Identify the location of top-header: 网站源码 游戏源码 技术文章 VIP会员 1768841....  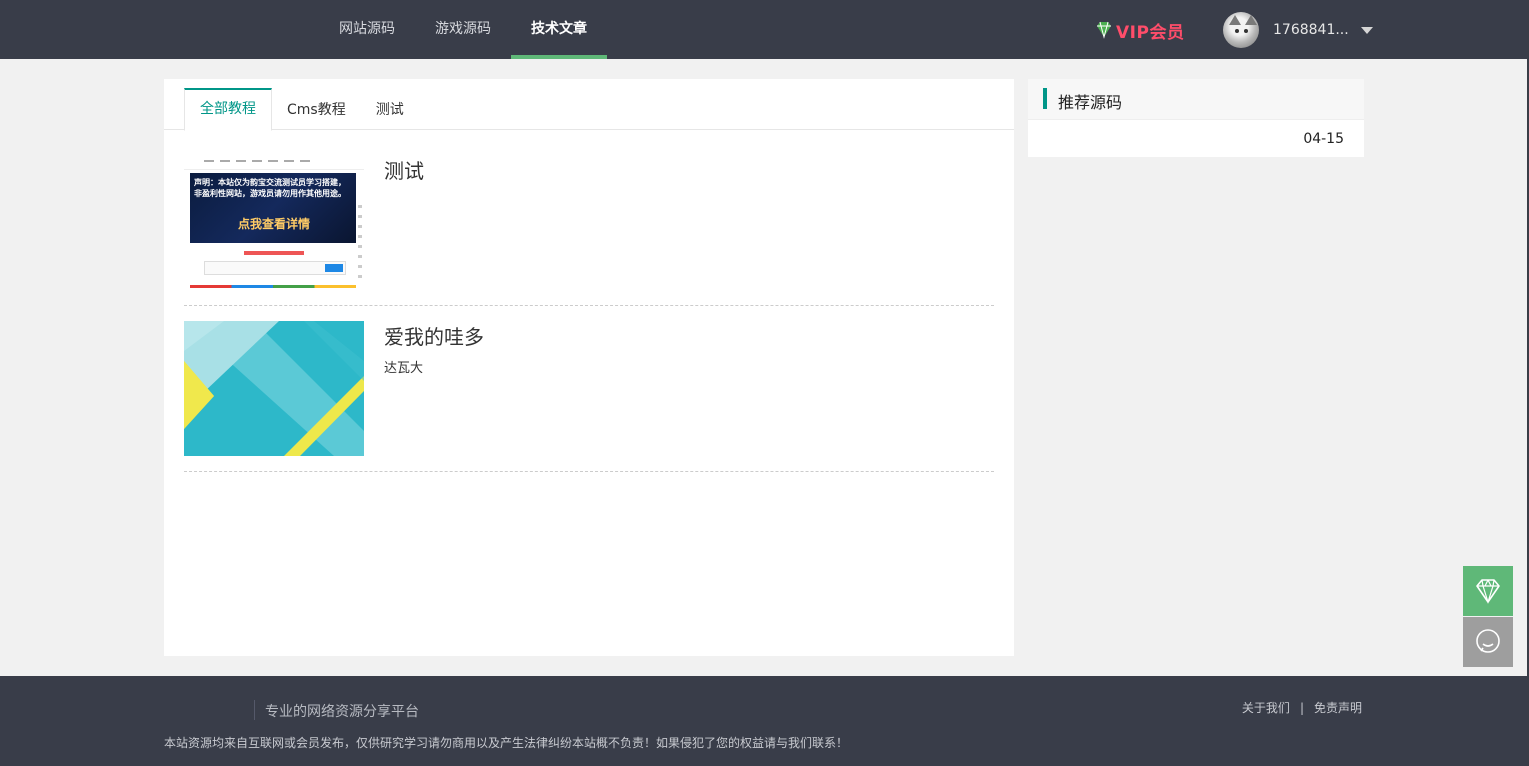
(763, 29).